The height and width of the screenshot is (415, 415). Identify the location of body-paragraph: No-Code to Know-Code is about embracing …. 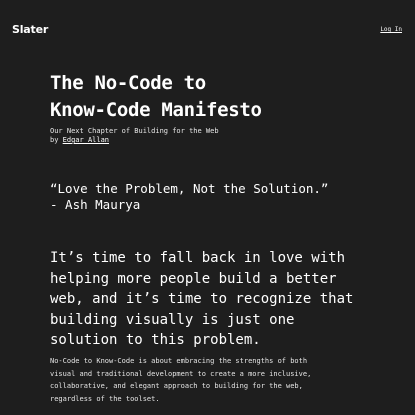
(180, 380).